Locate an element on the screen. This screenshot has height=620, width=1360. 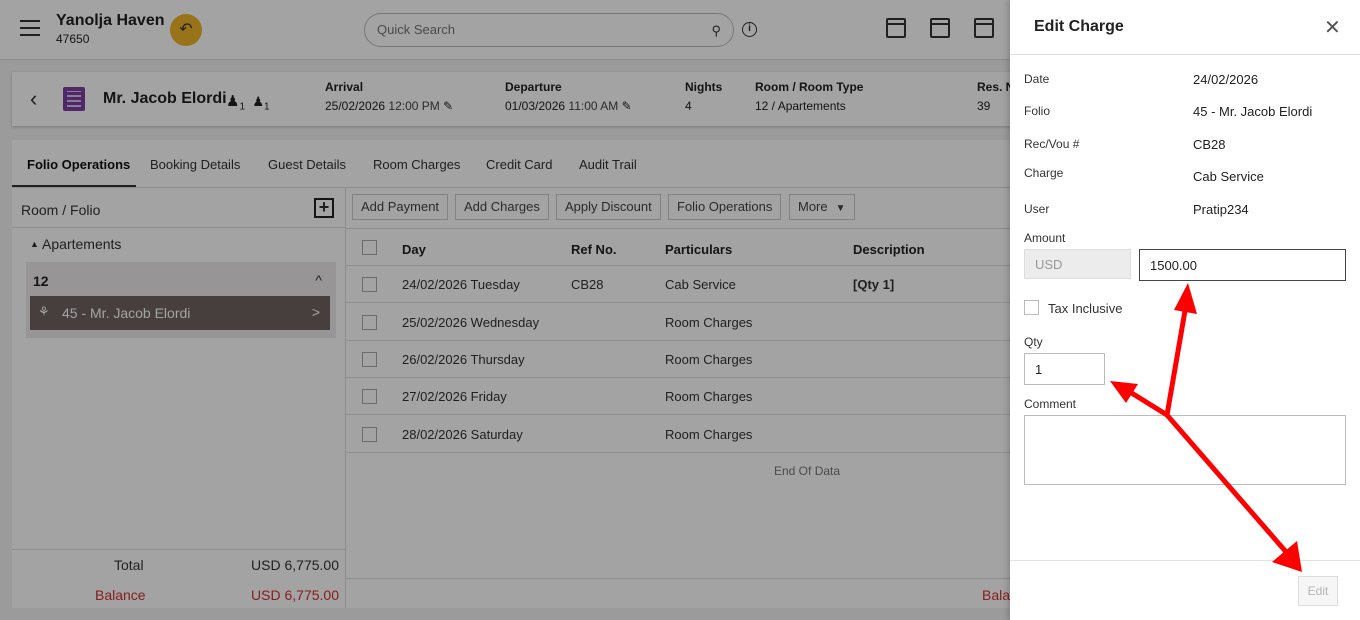
col-day: Day is located at coordinates (414, 249).